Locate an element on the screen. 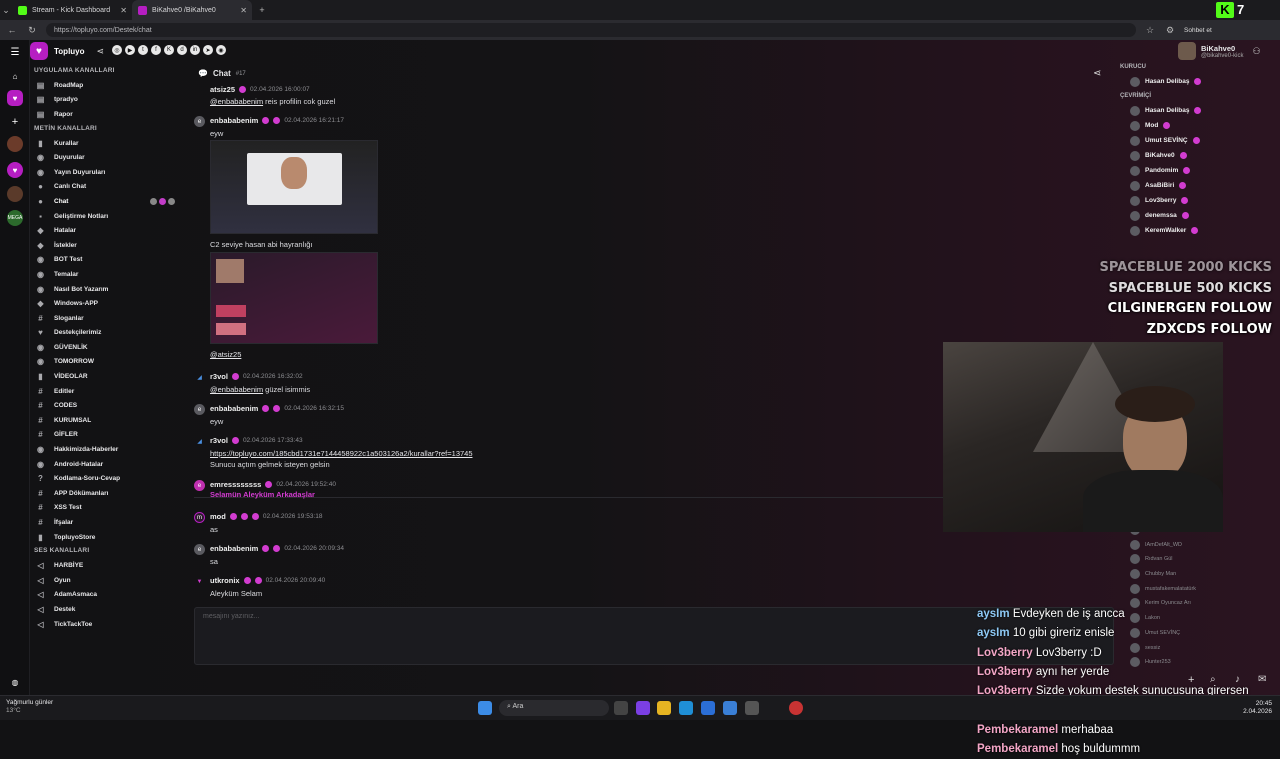 This screenshot has height=759, width=1280. message-username: mod is located at coordinates (218, 516).